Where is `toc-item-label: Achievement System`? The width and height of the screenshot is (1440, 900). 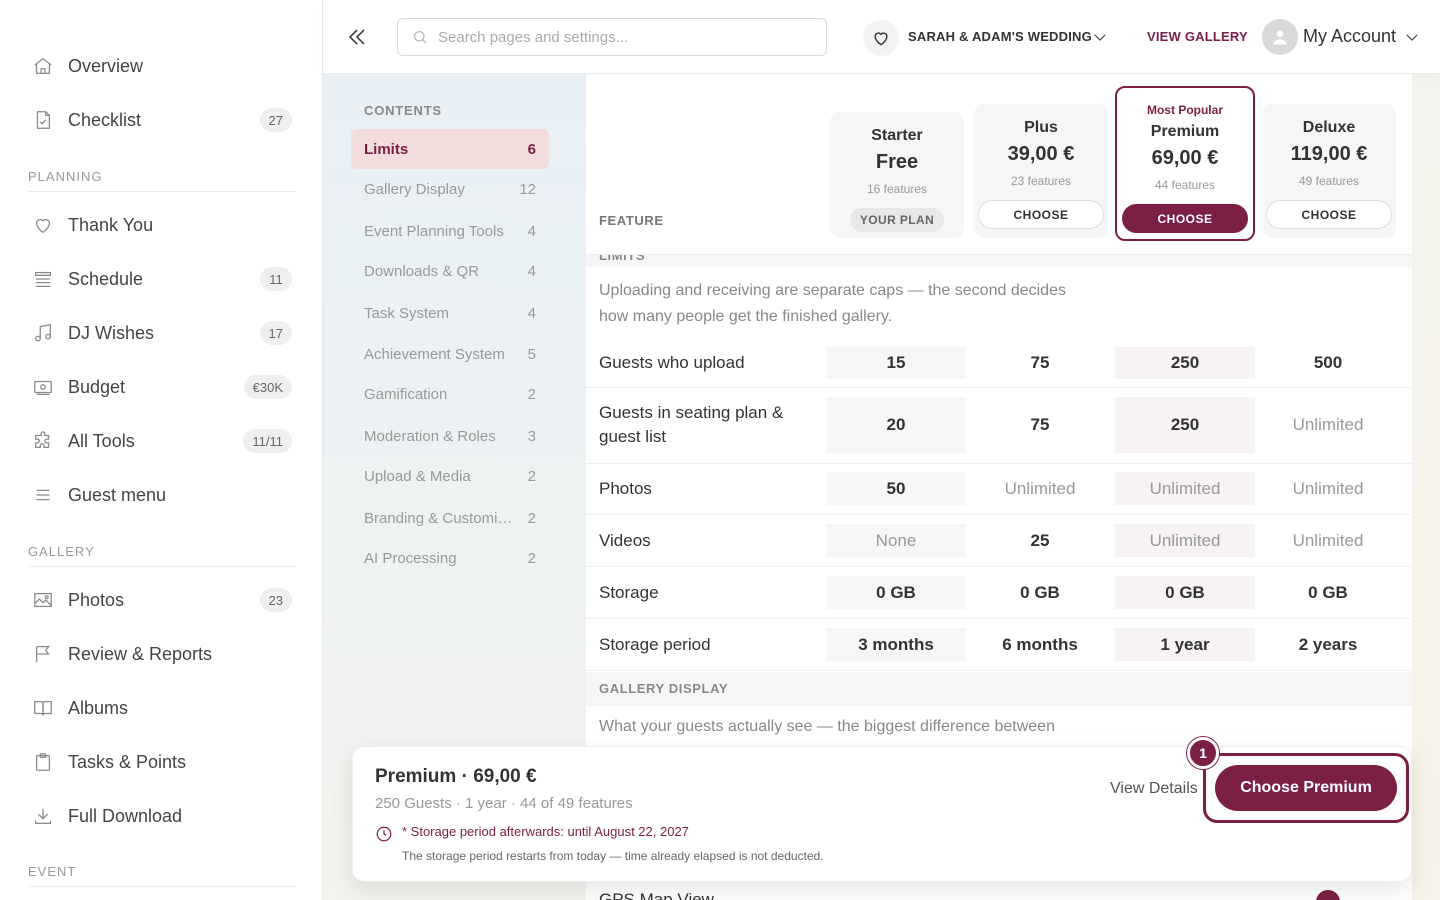 toc-item-label: Achievement System is located at coordinates (434, 354).